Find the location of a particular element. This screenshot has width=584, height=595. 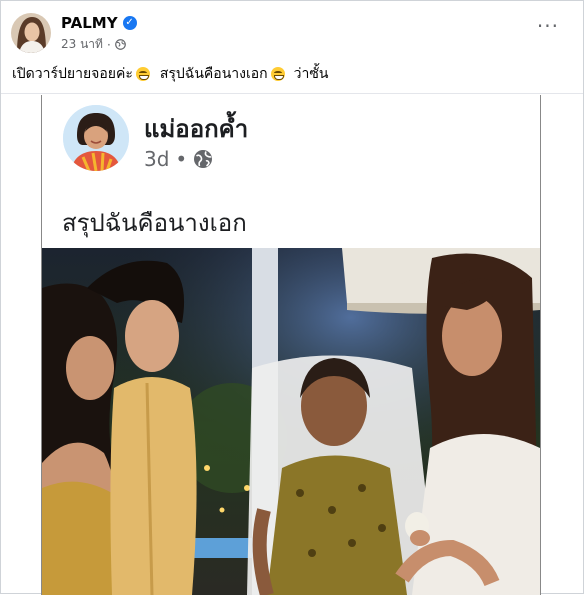

author-avatar is located at coordinates (31, 33).